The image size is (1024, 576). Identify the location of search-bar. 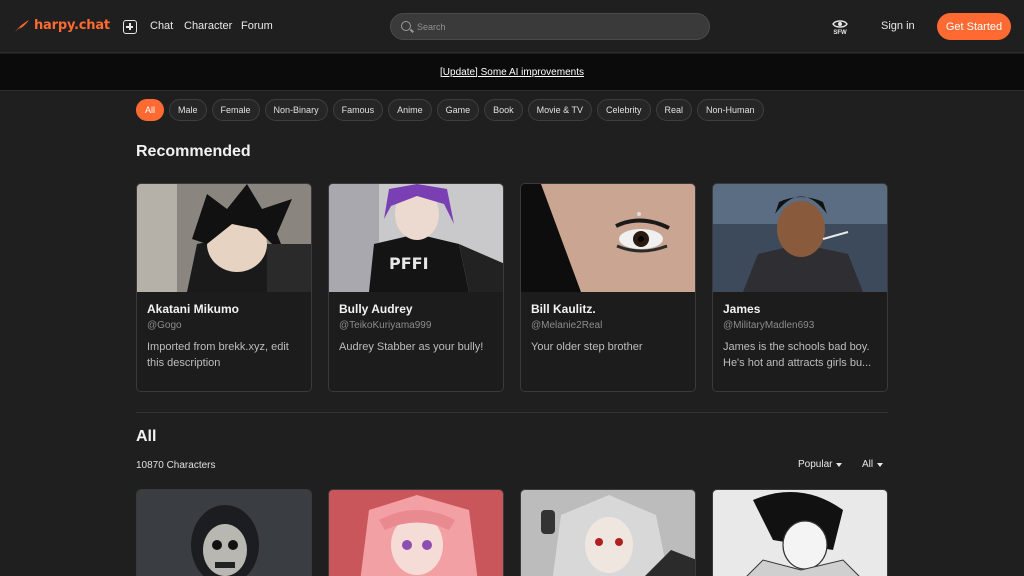
(550, 26).